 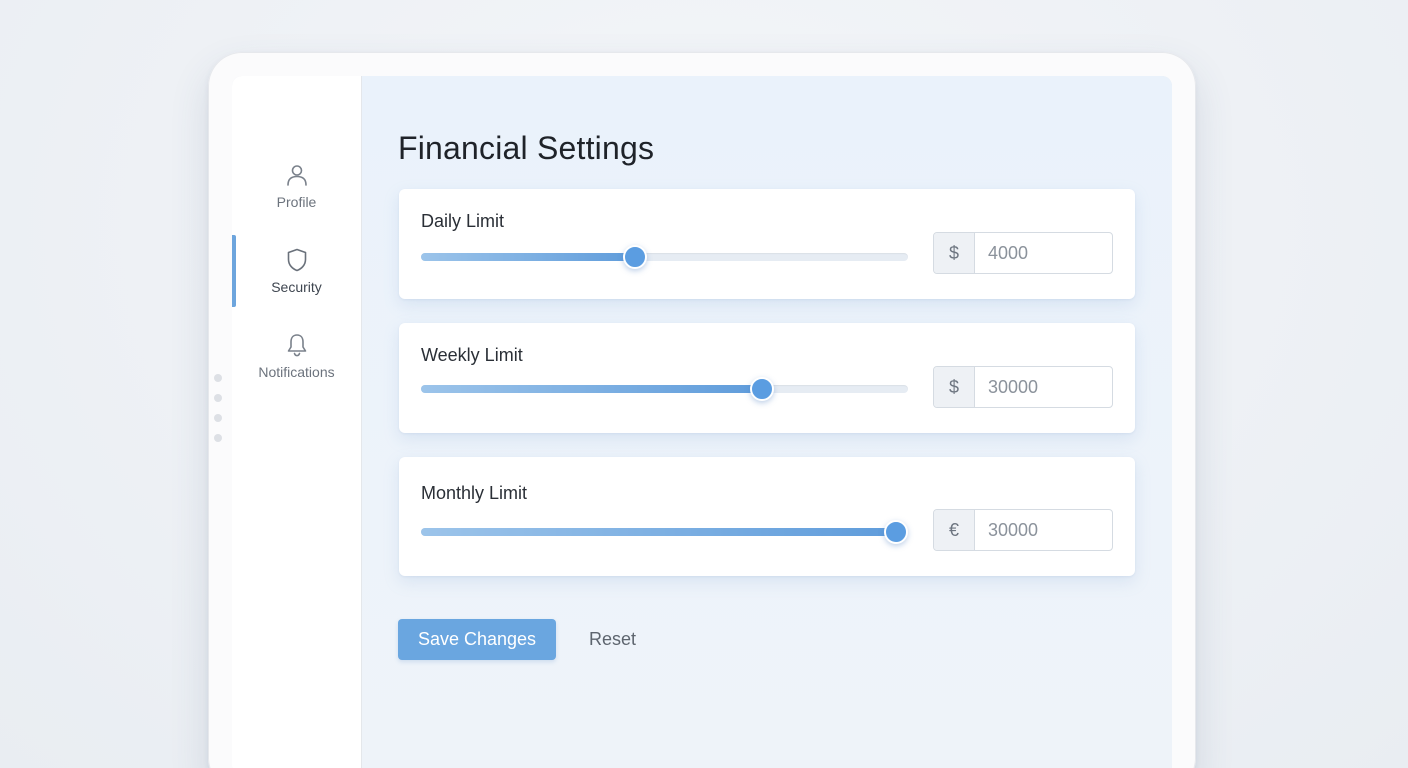 I want to click on limit-card-weekly: Weekly Limit $, so click(x=767, y=378).